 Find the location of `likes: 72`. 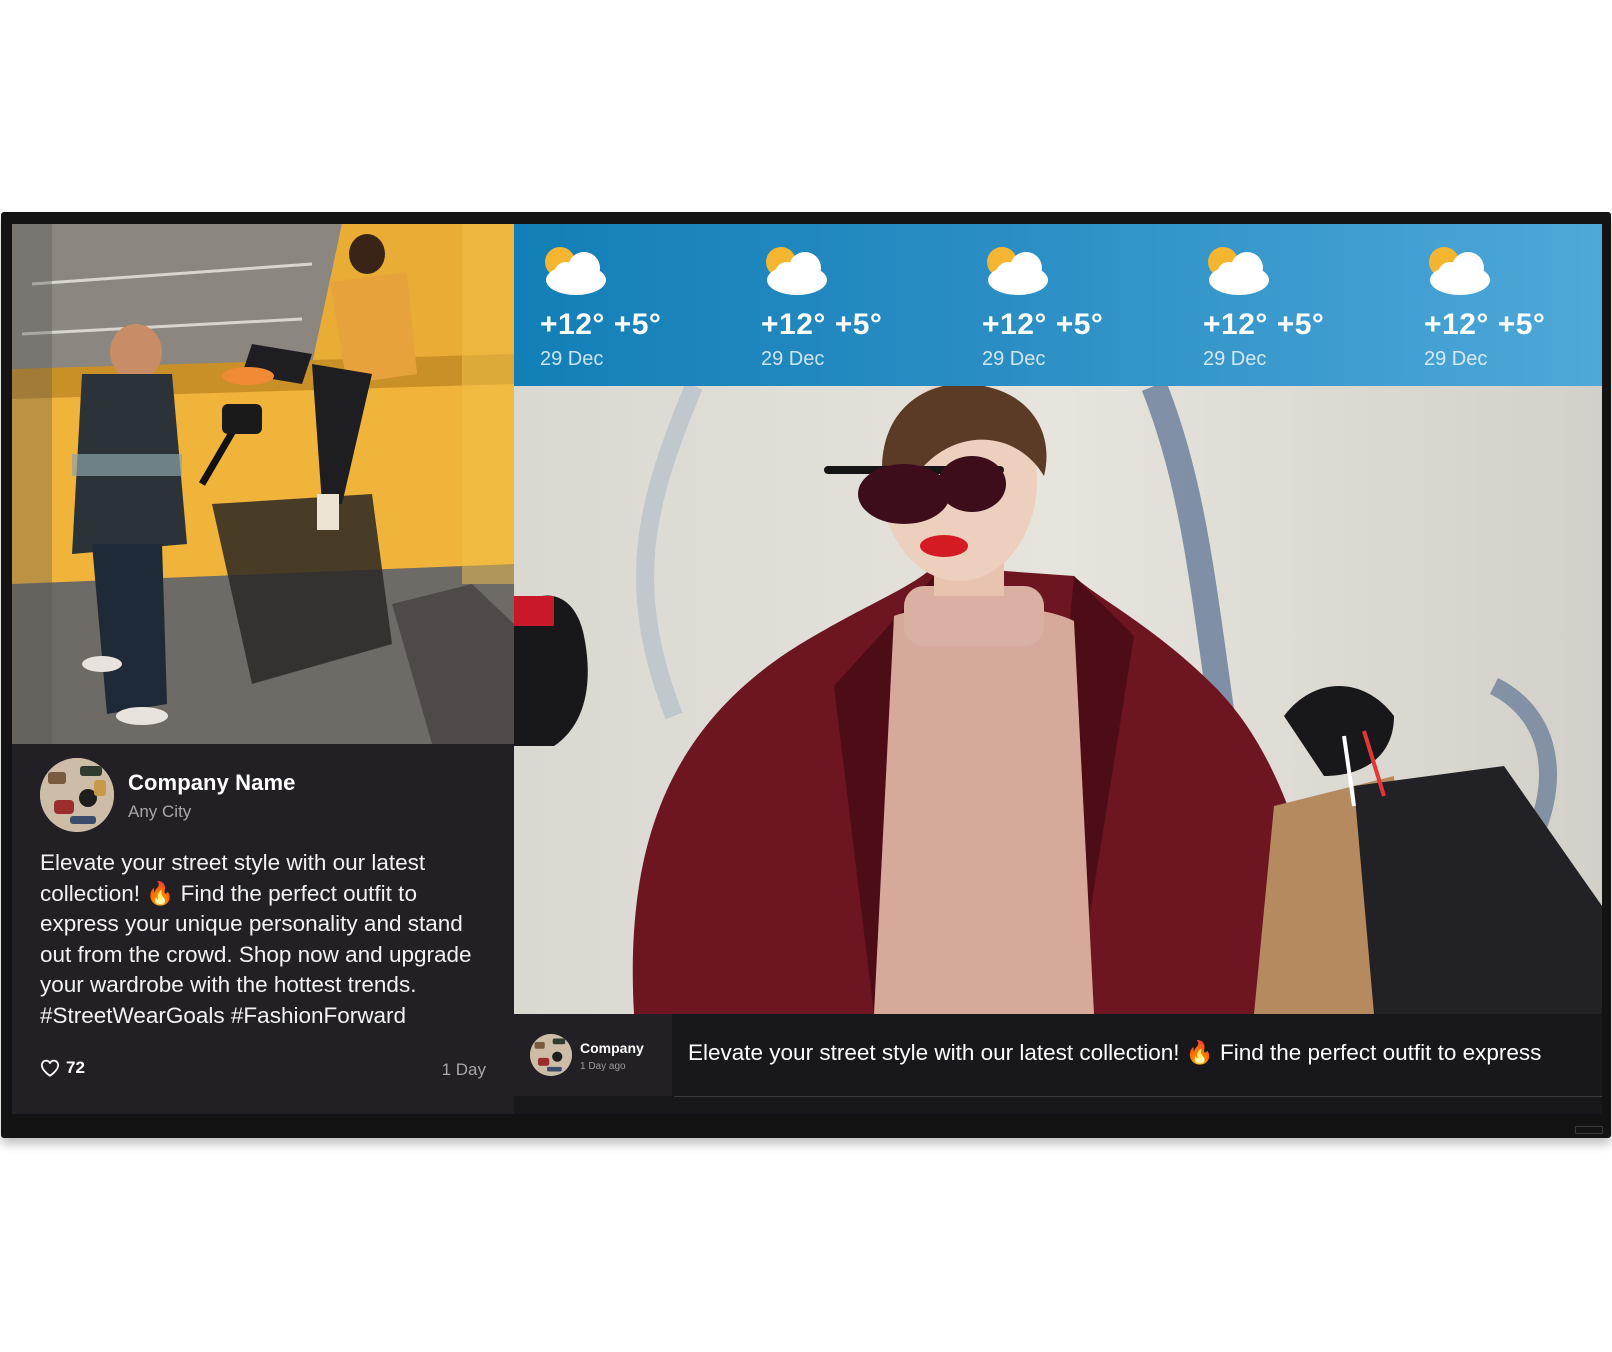

likes: 72 is located at coordinates (62, 1068).